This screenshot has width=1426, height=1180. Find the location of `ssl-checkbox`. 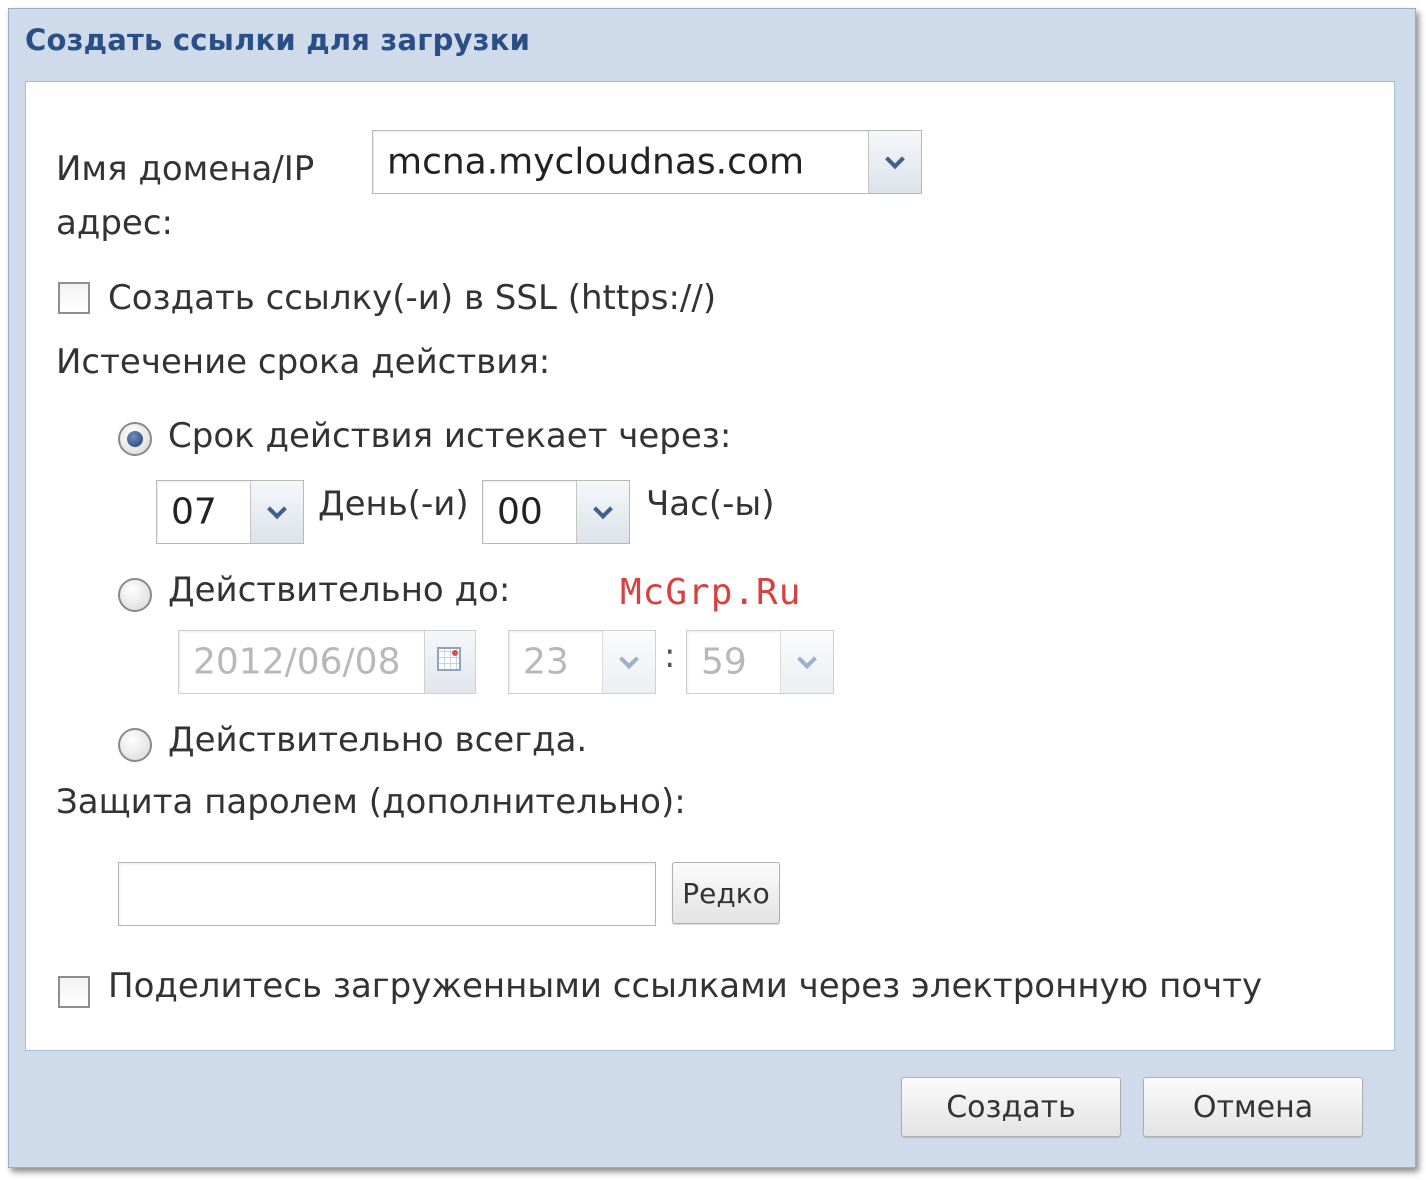

ssl-checkbox is located at coordinates (74, 298).